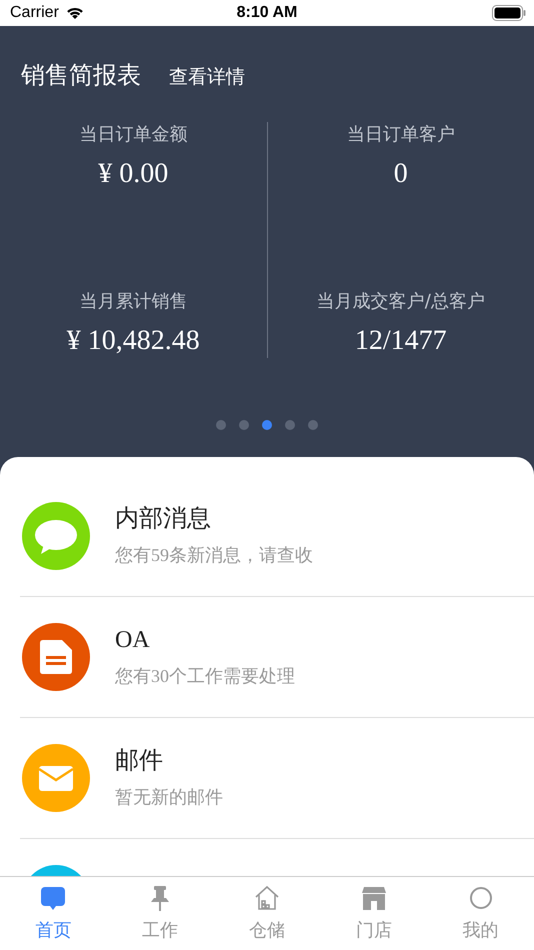 The image size is (534, 950). What do you see at coordinates (163, 519) in the screenshot?
I see `message-title: 内部消息` at bounding box center [163, 519].